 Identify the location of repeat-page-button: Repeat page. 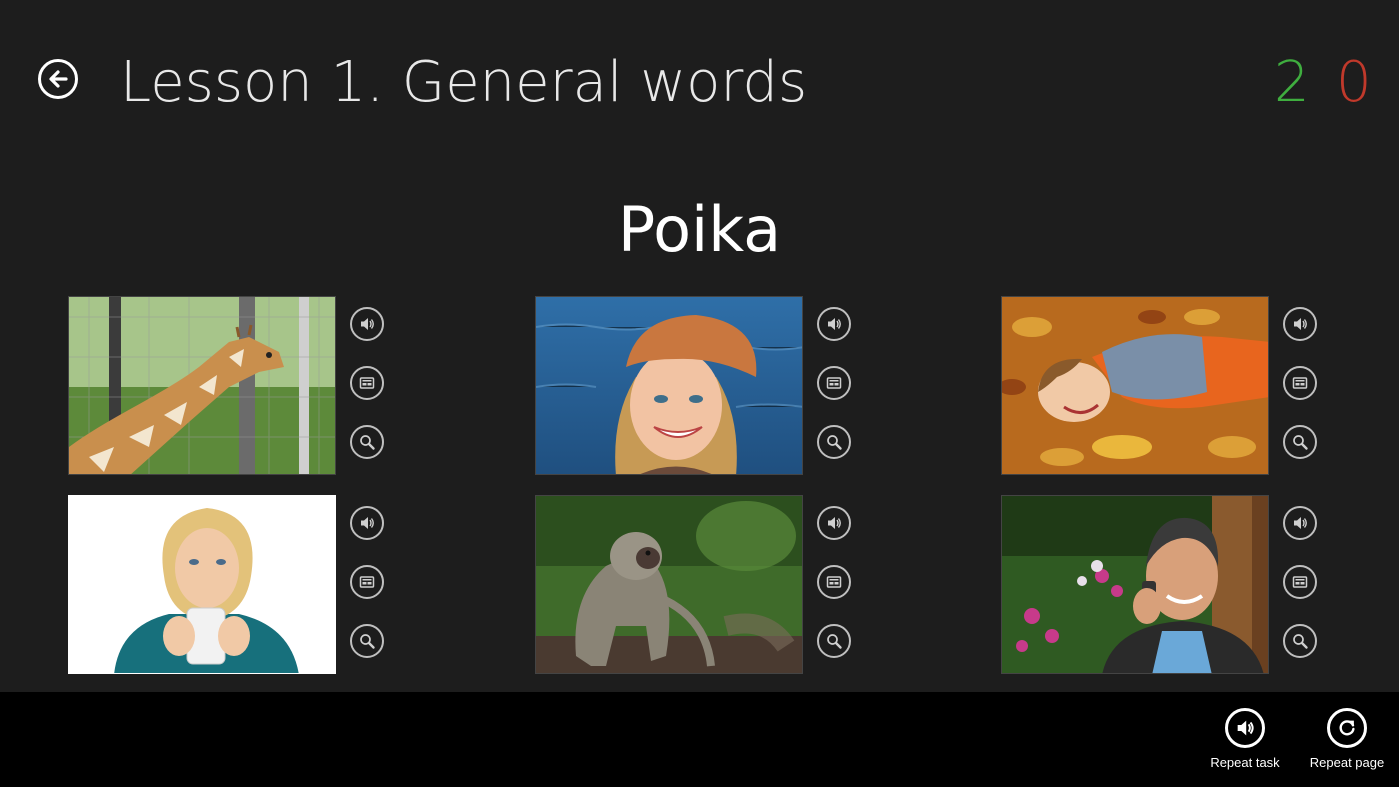
(1347, 739).